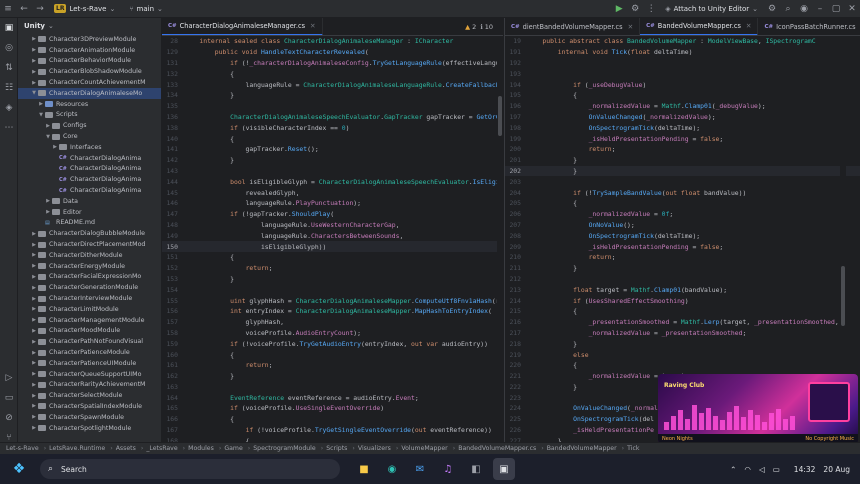  I want to click on wifi-icon: ◠, so click(747, 469).